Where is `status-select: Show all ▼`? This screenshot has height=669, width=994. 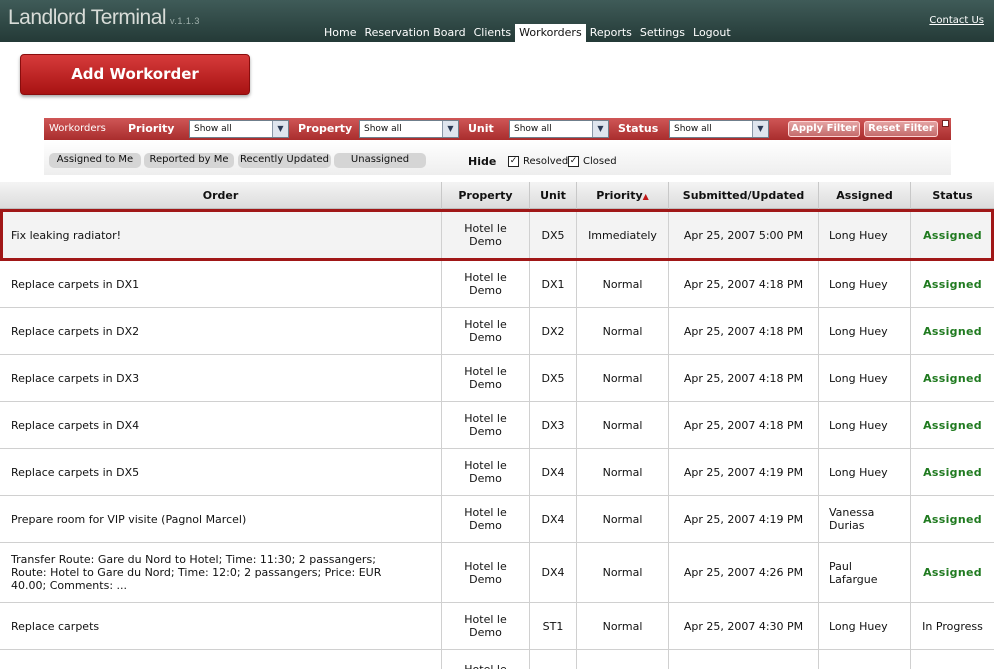
status-select: Show all ▼ is located at coordinates (719, 129).